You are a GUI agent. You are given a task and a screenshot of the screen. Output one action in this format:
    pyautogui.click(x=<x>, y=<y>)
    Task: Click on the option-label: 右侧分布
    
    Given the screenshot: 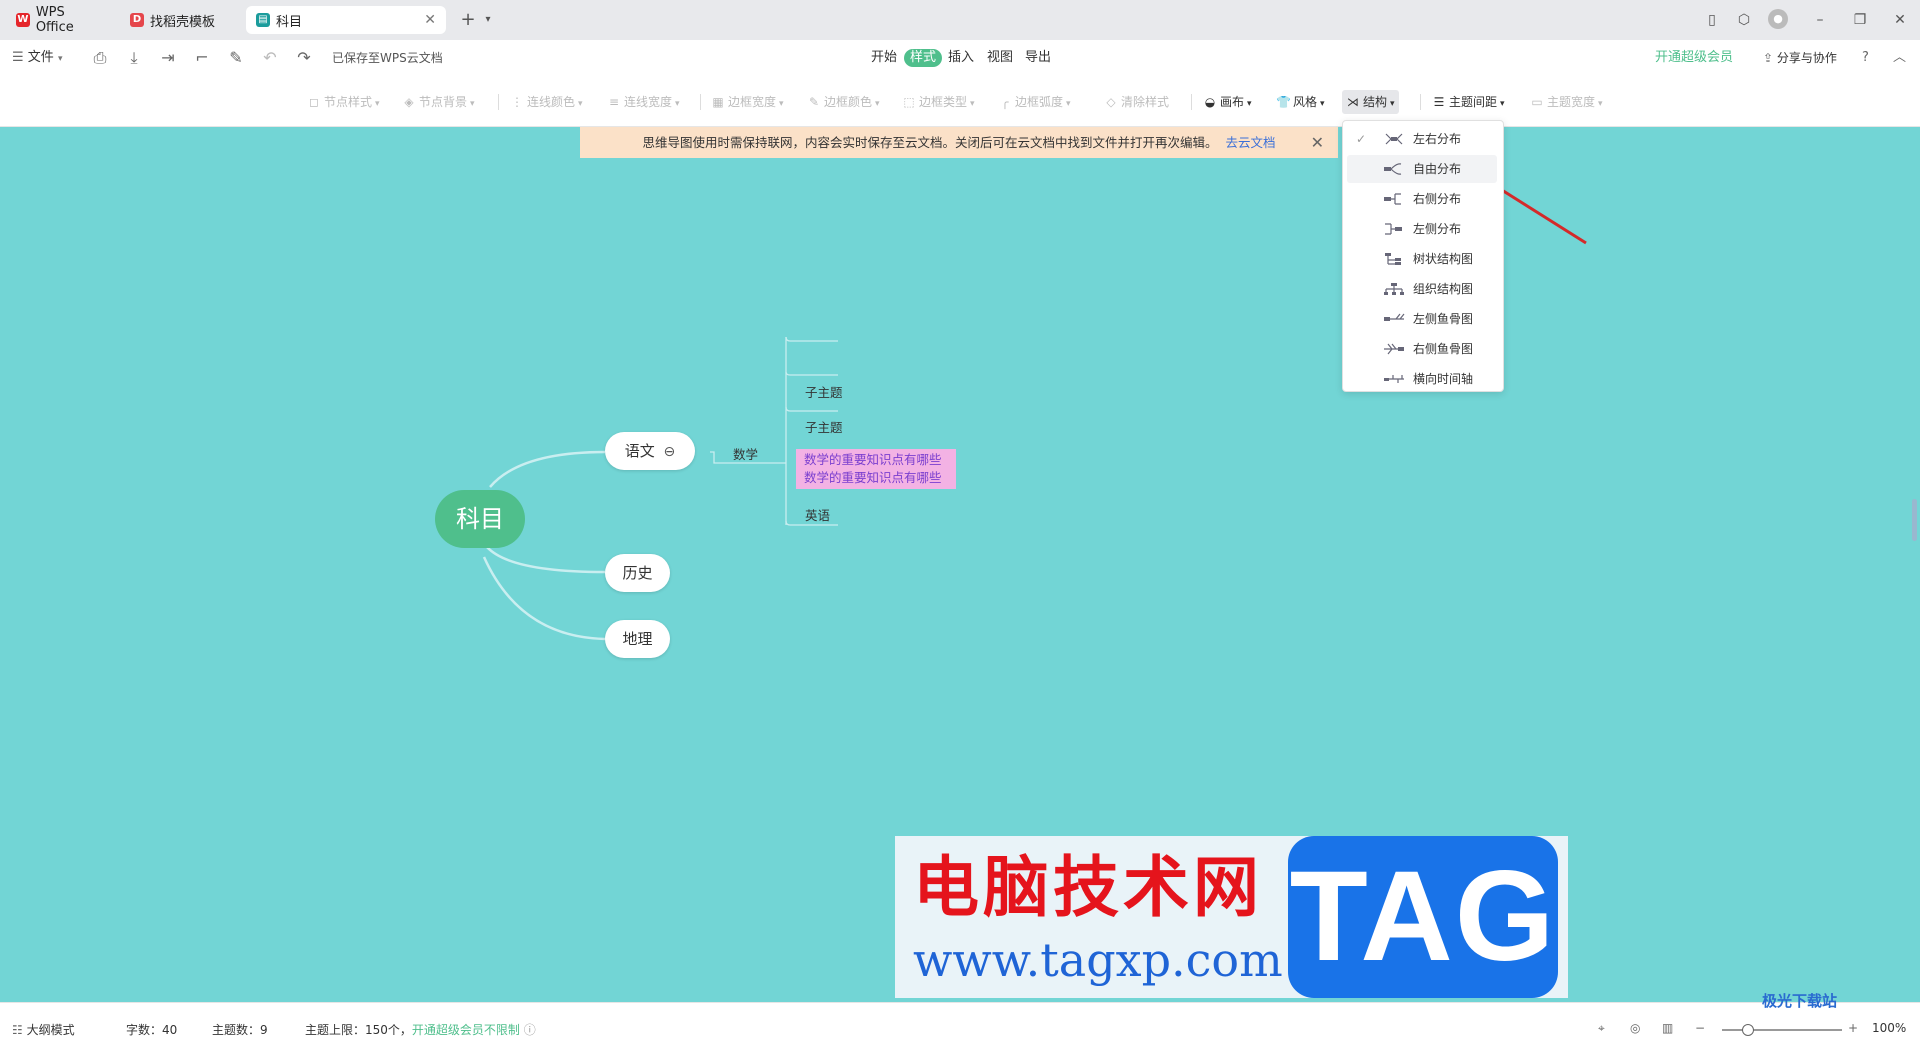 What is the action you would take?
    pyautogui.click(x=1437, y=199)
    